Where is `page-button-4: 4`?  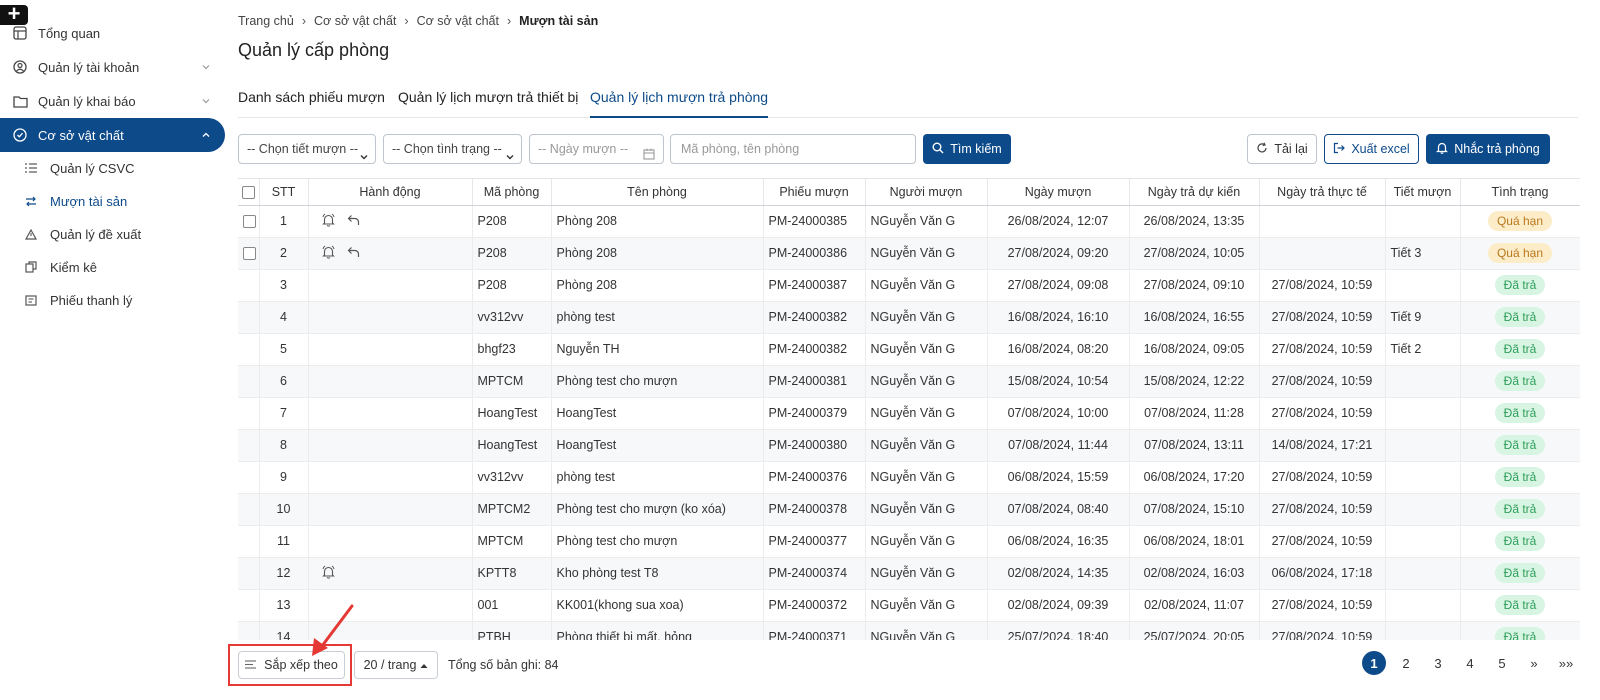
page-button-4: 4 is located at coordinates (1470, 663).